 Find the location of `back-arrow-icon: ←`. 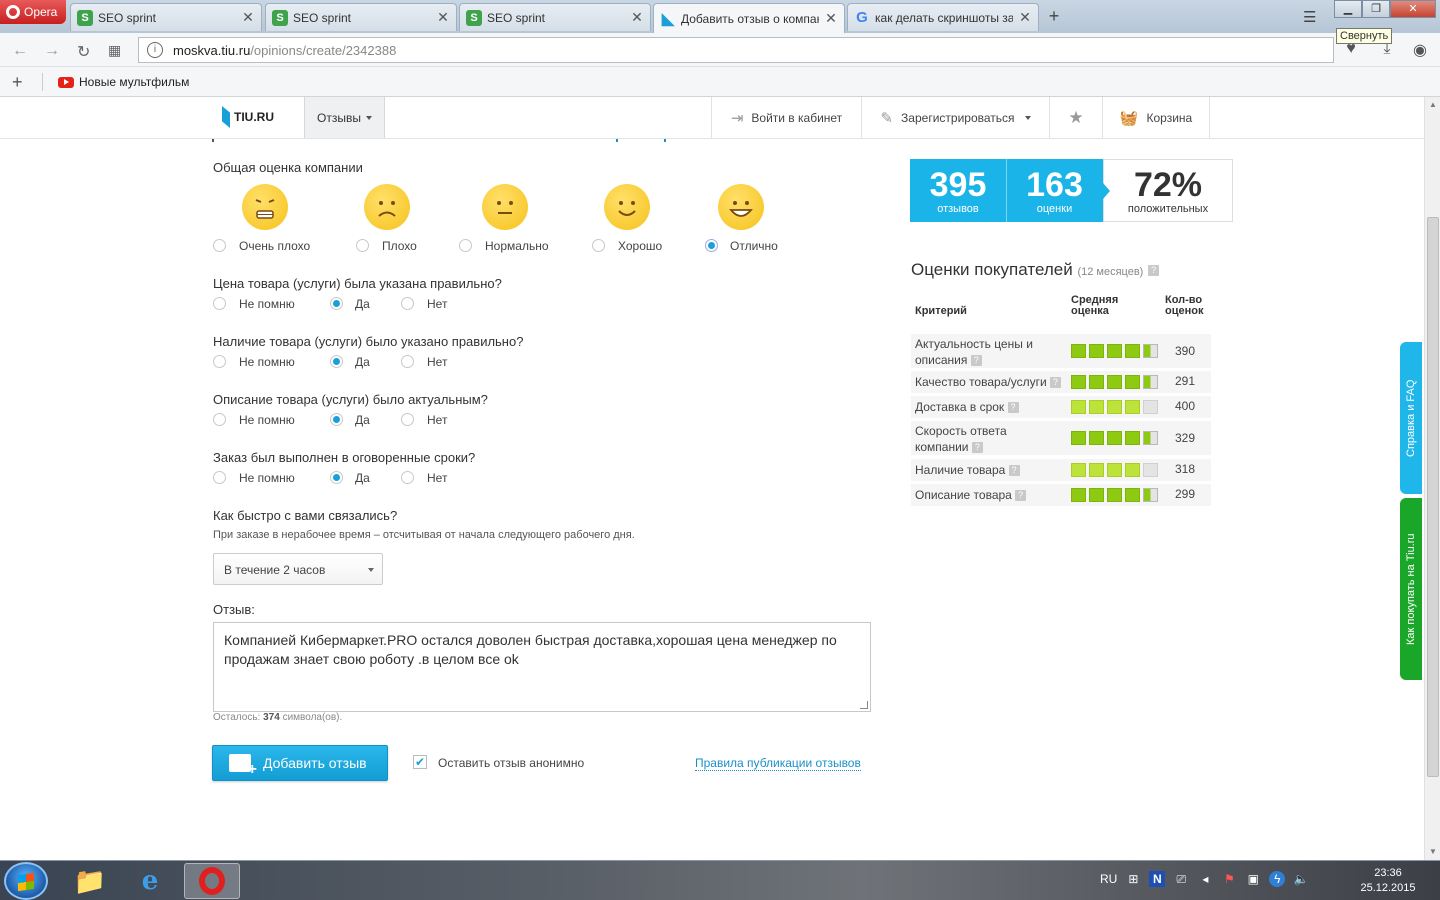

back-arrow-icon: ← is located at coordinates (20, 51).